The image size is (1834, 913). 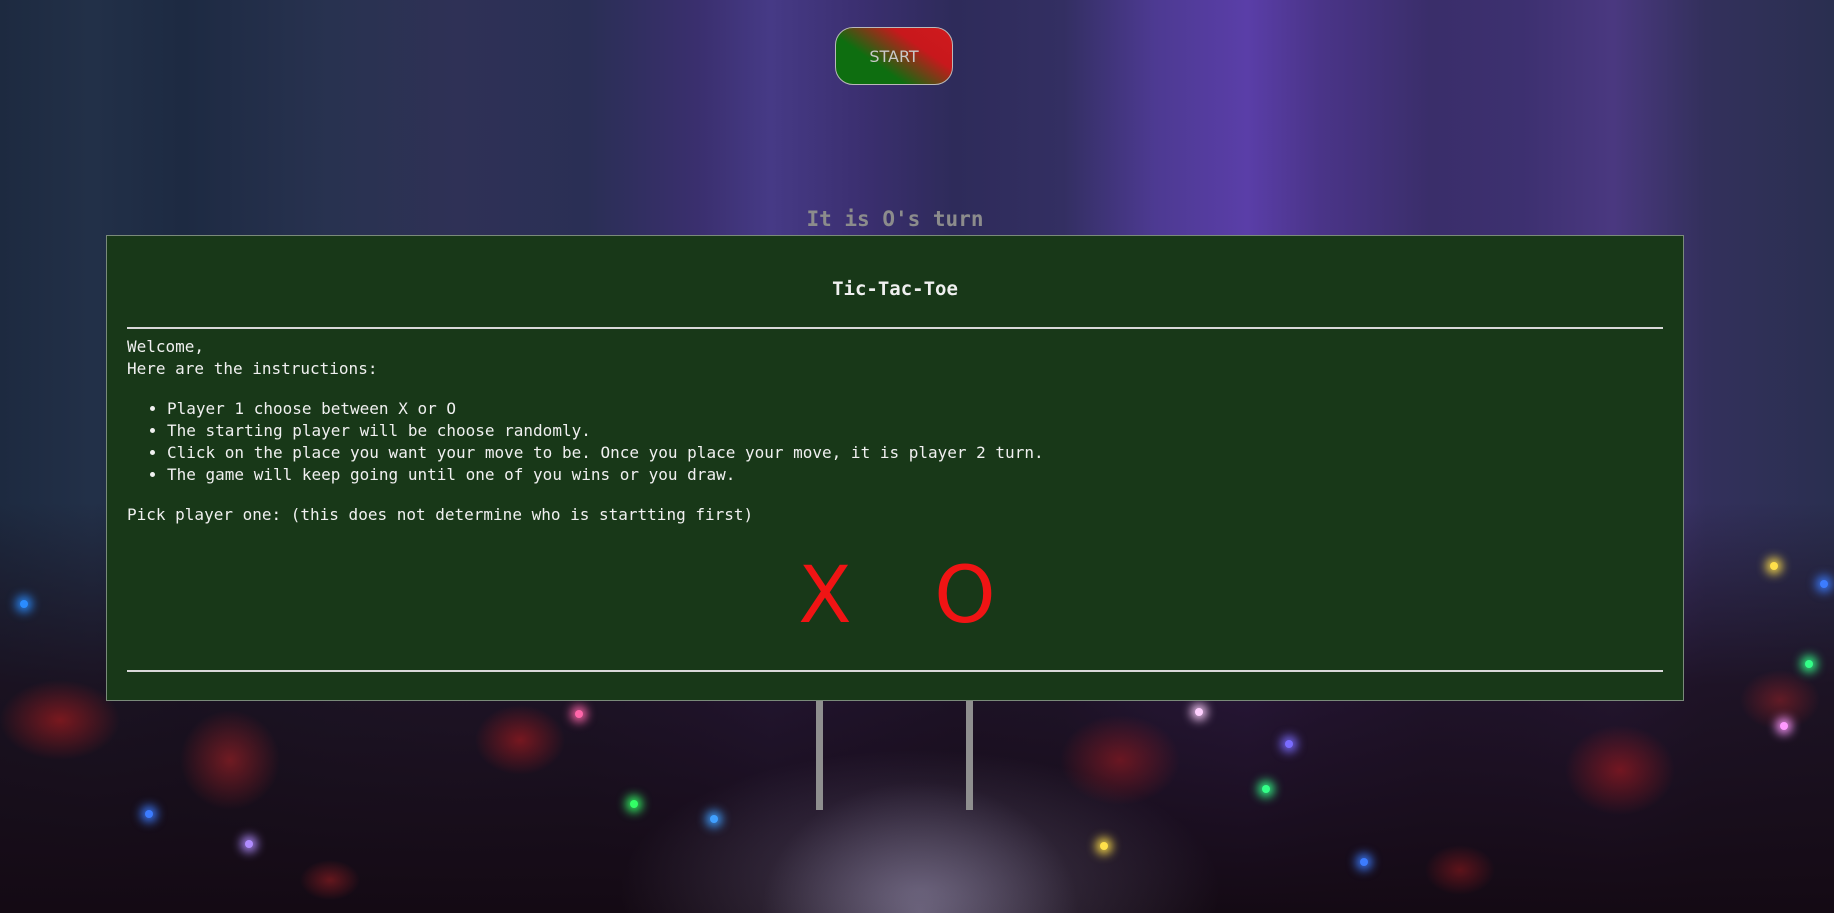 I want to click on start-button: START, so click(x=894, y=56).